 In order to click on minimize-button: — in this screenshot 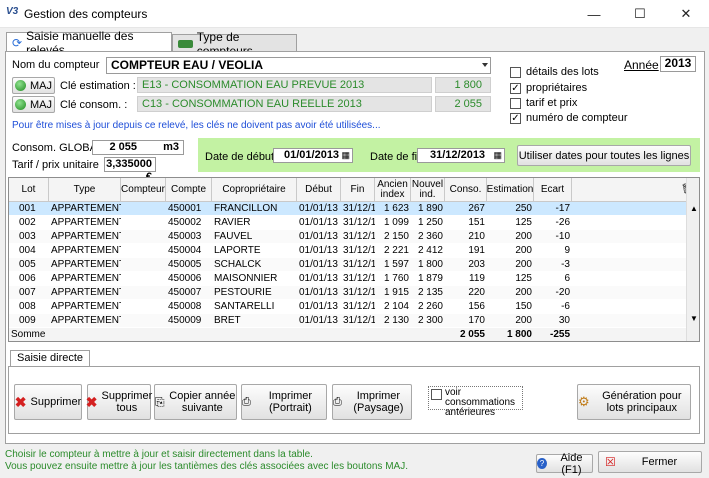, I will do `click(594, 14)`.